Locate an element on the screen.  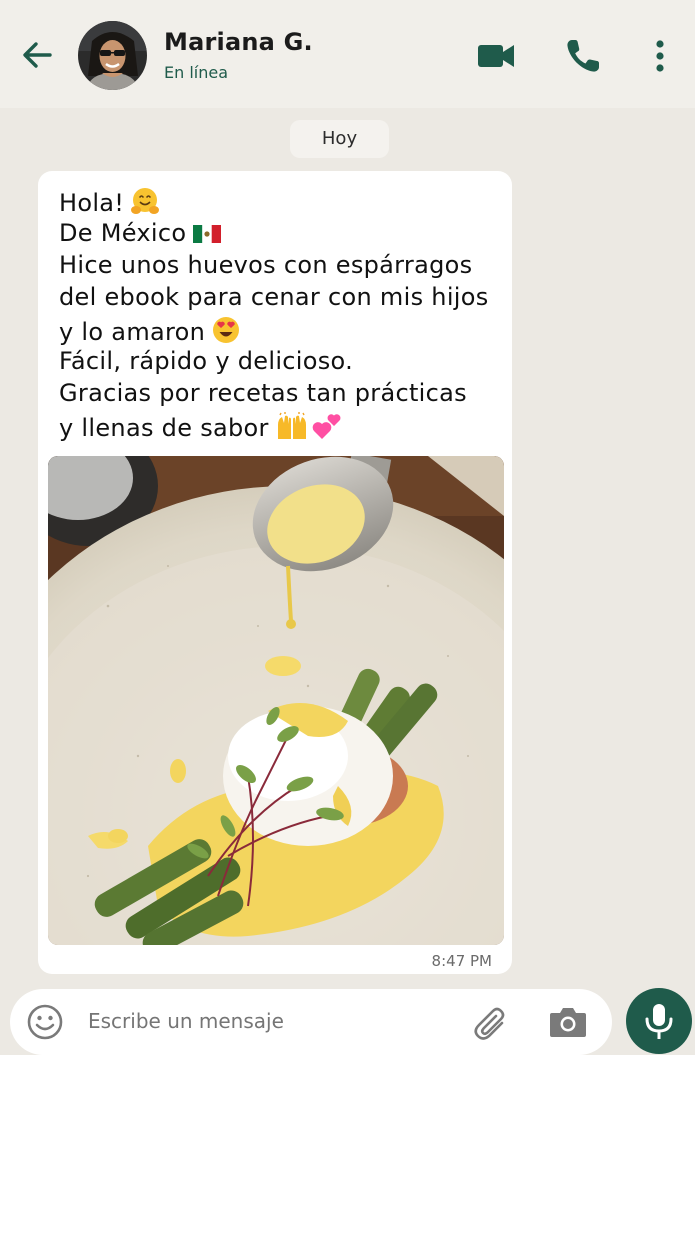
message-line-3: Hice unos huevos con espárragos is located at coordinates (266, 265).